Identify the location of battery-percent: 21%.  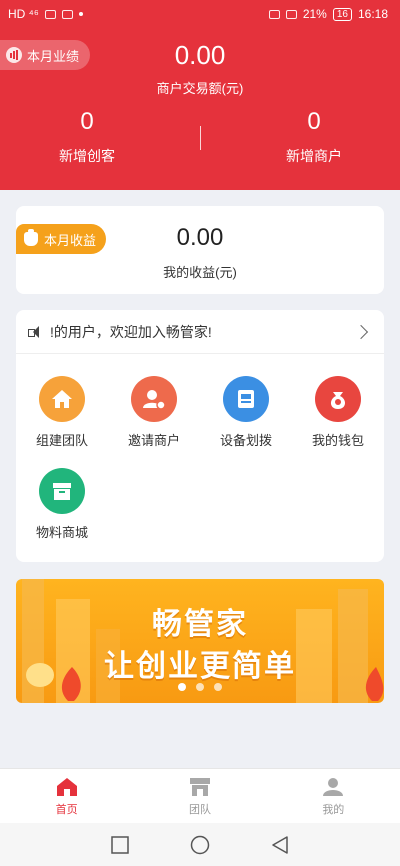
(314, 14).